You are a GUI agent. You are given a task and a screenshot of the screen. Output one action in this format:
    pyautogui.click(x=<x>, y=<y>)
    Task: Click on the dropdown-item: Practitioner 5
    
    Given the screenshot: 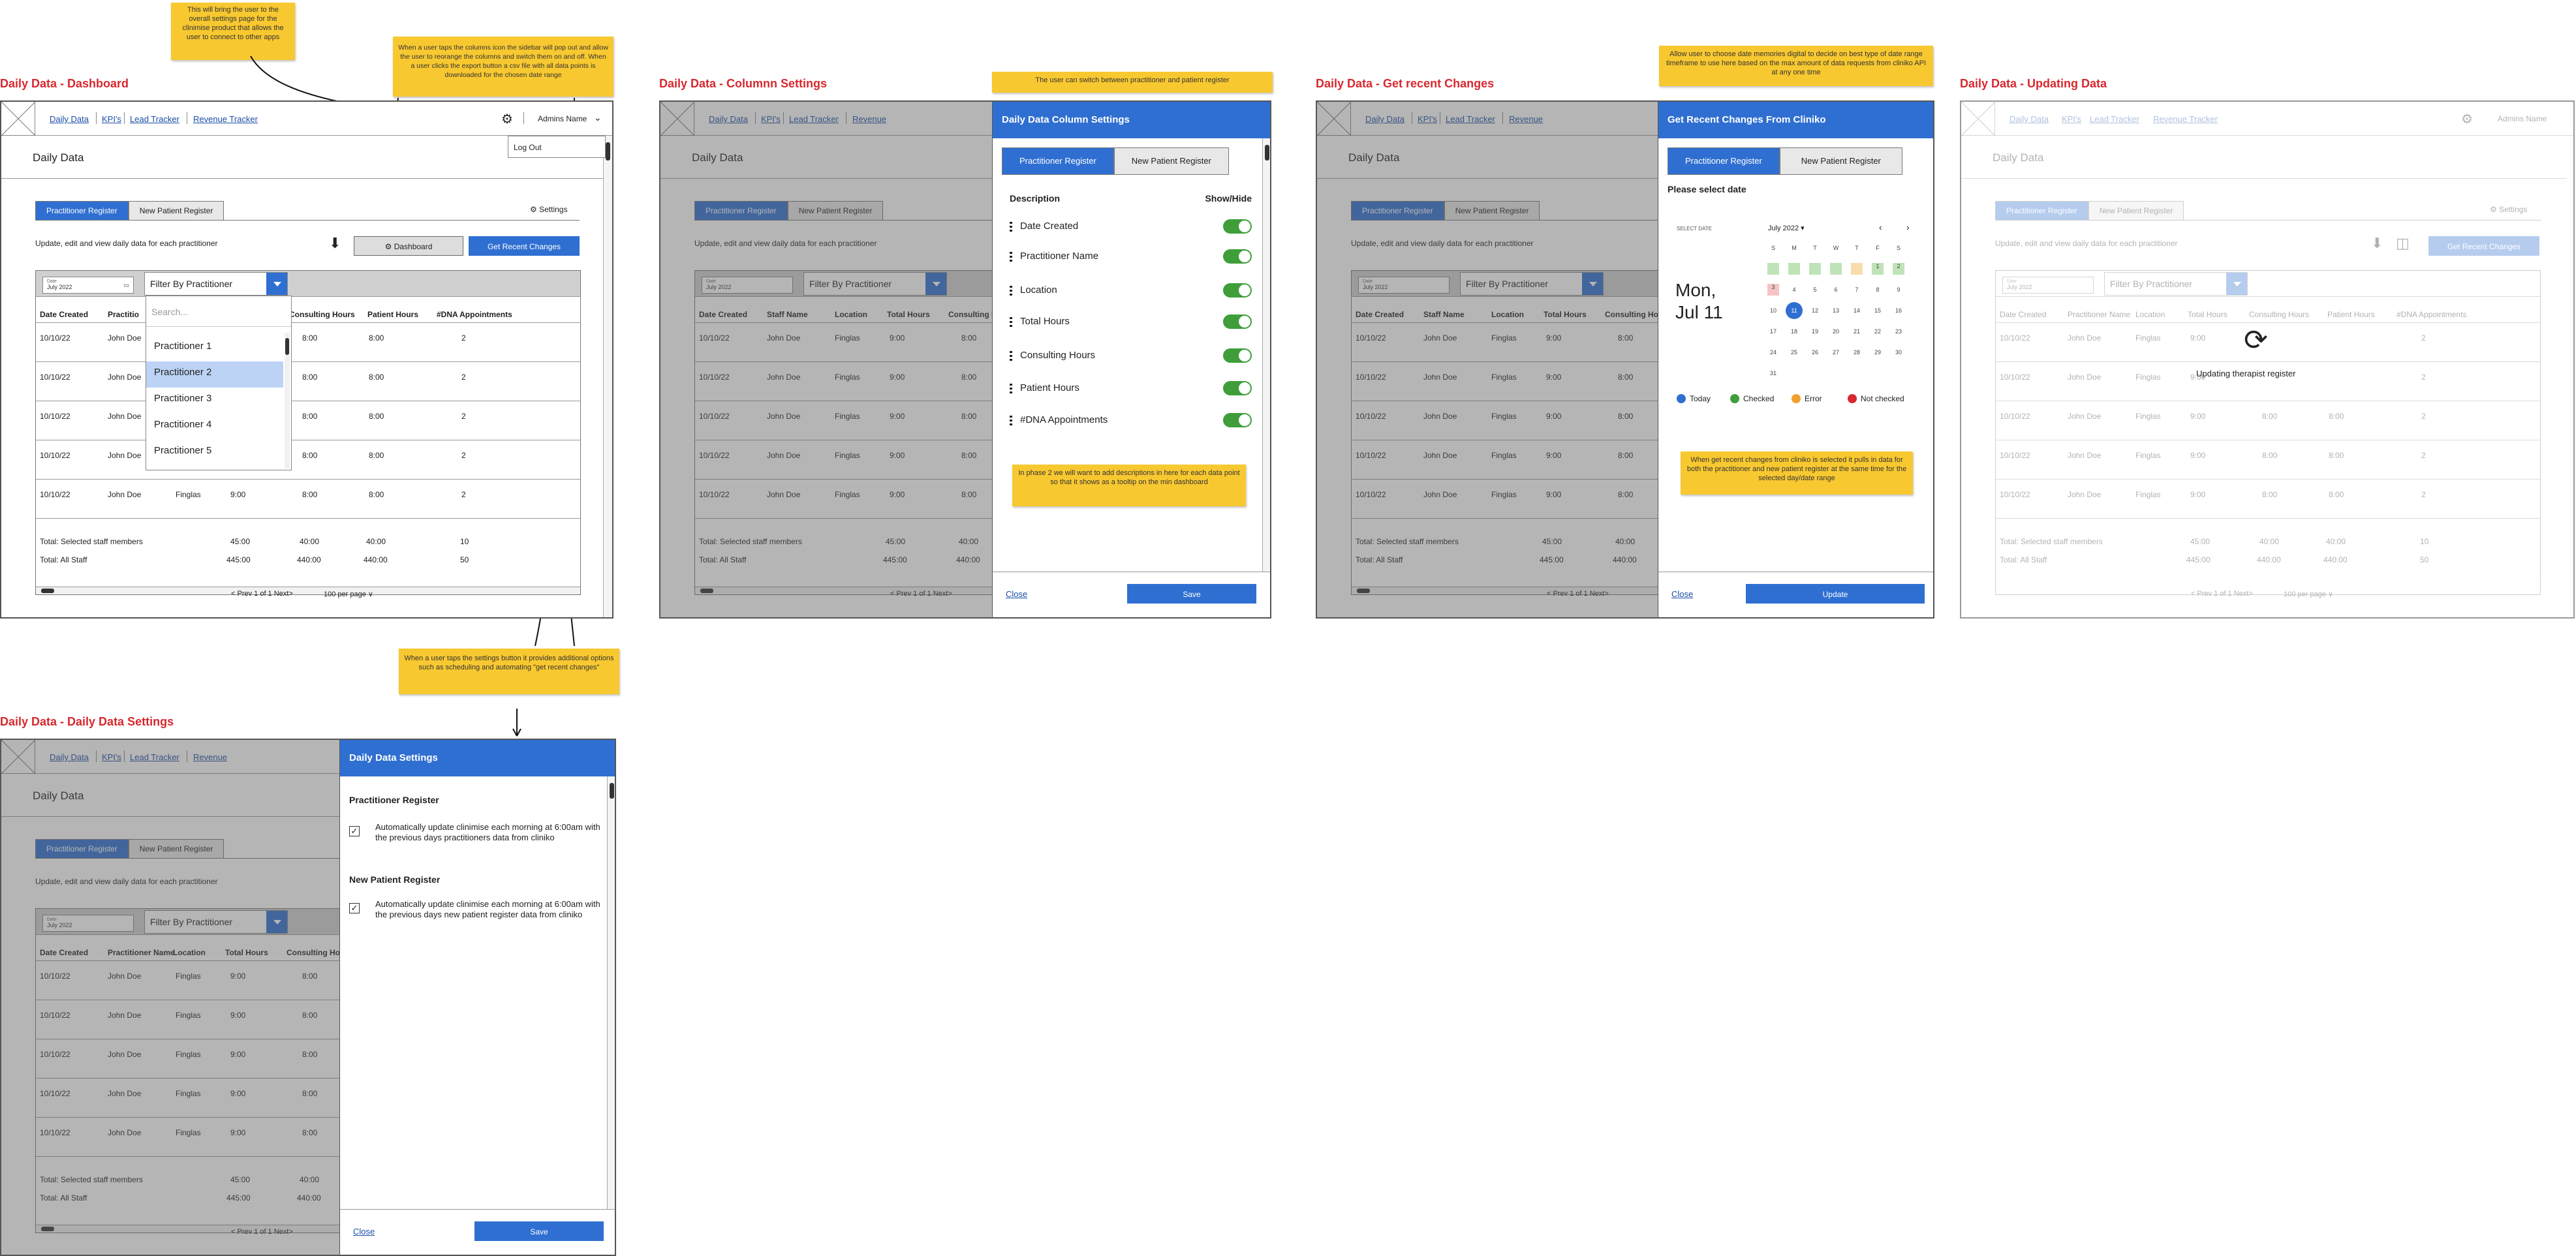 What is the action you would take?
    pyautogui.click(x=214, y=453)
    